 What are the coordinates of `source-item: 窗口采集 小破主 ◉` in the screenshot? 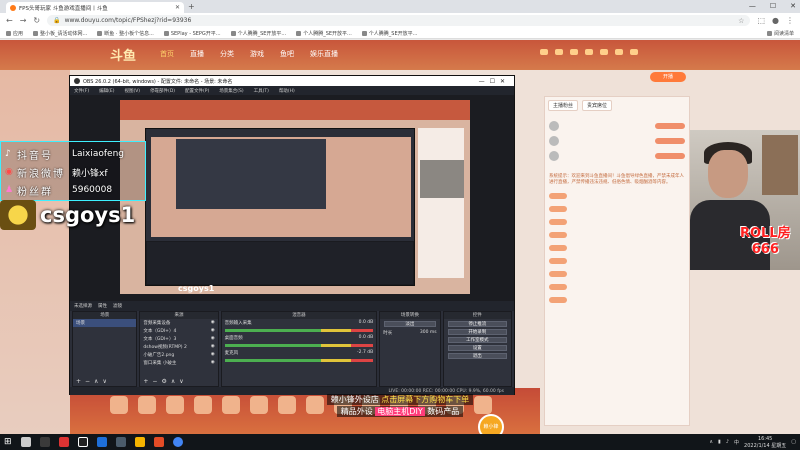 It's located at (178, 363).